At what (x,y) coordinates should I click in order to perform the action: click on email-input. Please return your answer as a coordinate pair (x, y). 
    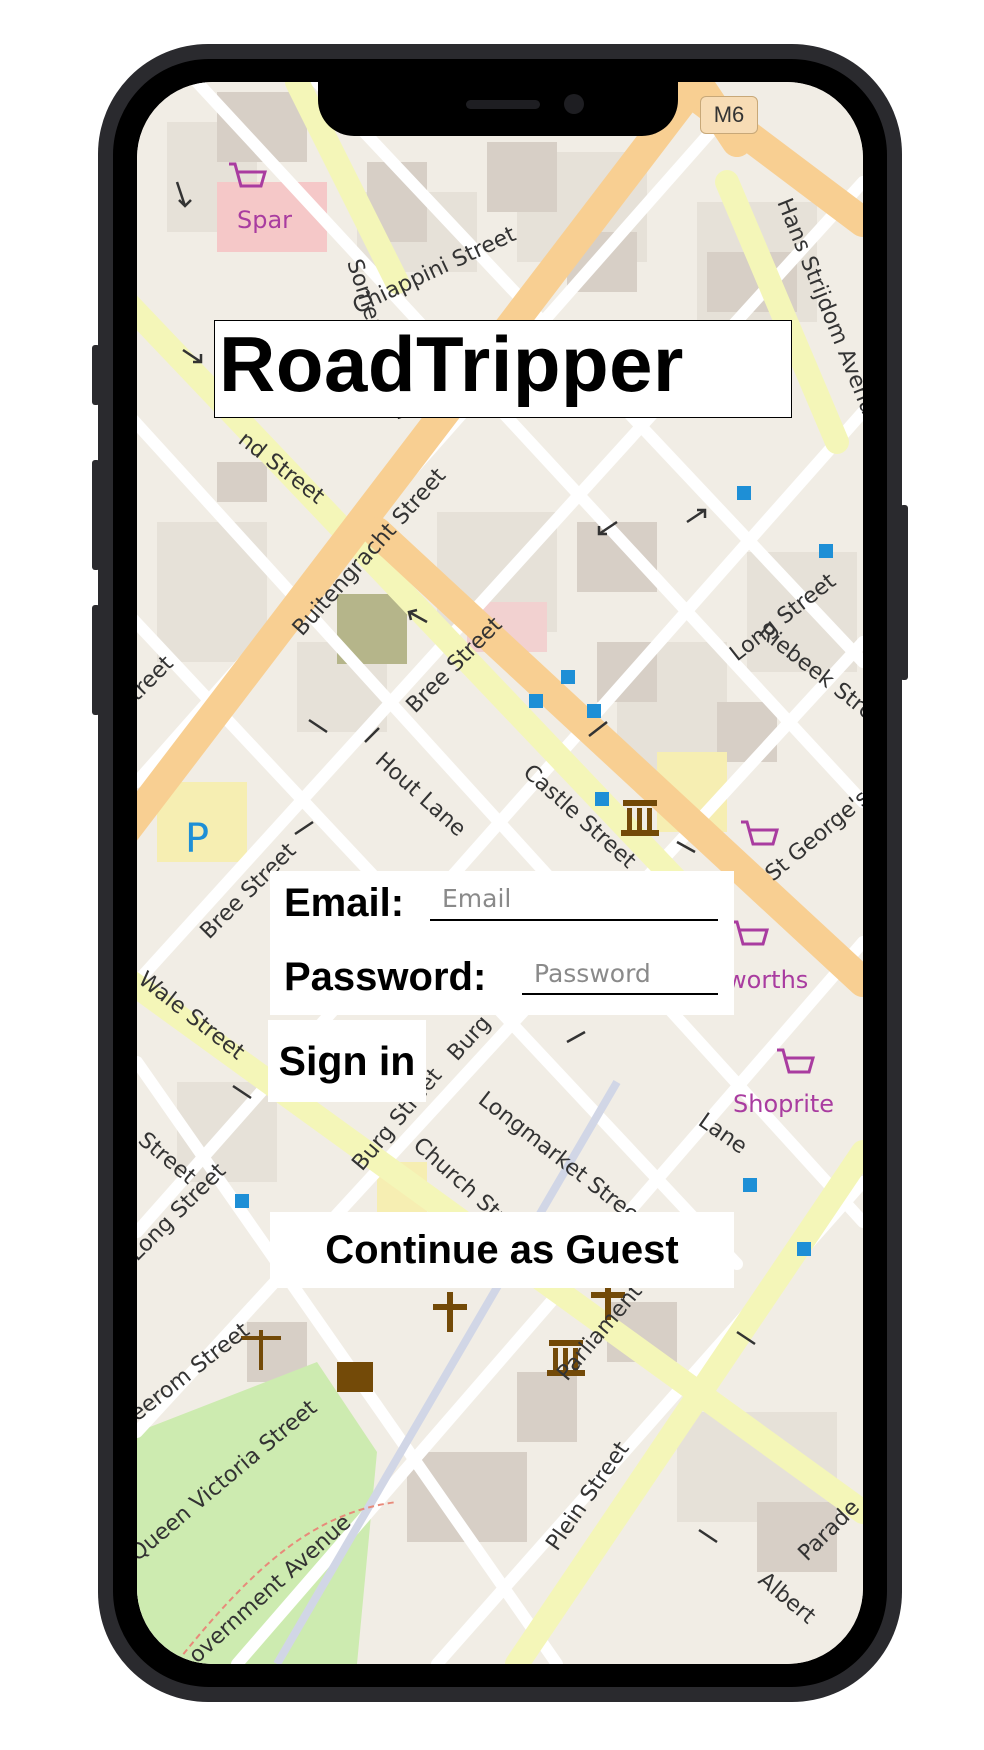
    Looking at the image, I should click on (574, 899).